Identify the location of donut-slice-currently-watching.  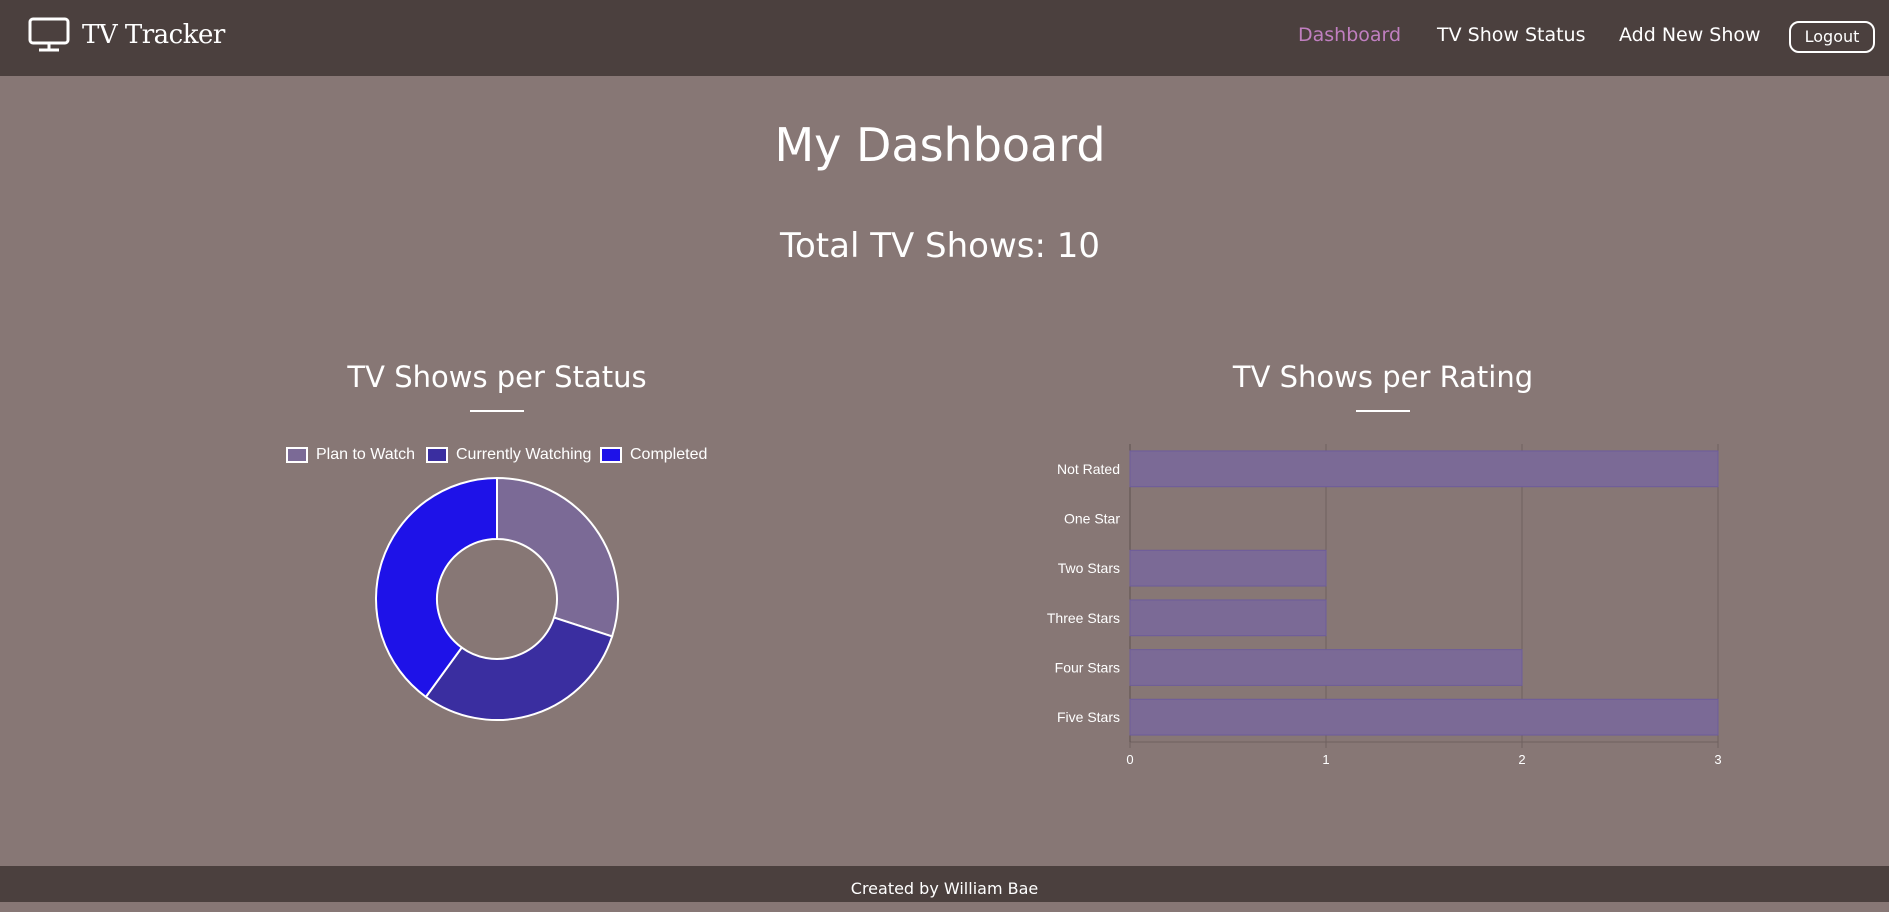
(519, 668).